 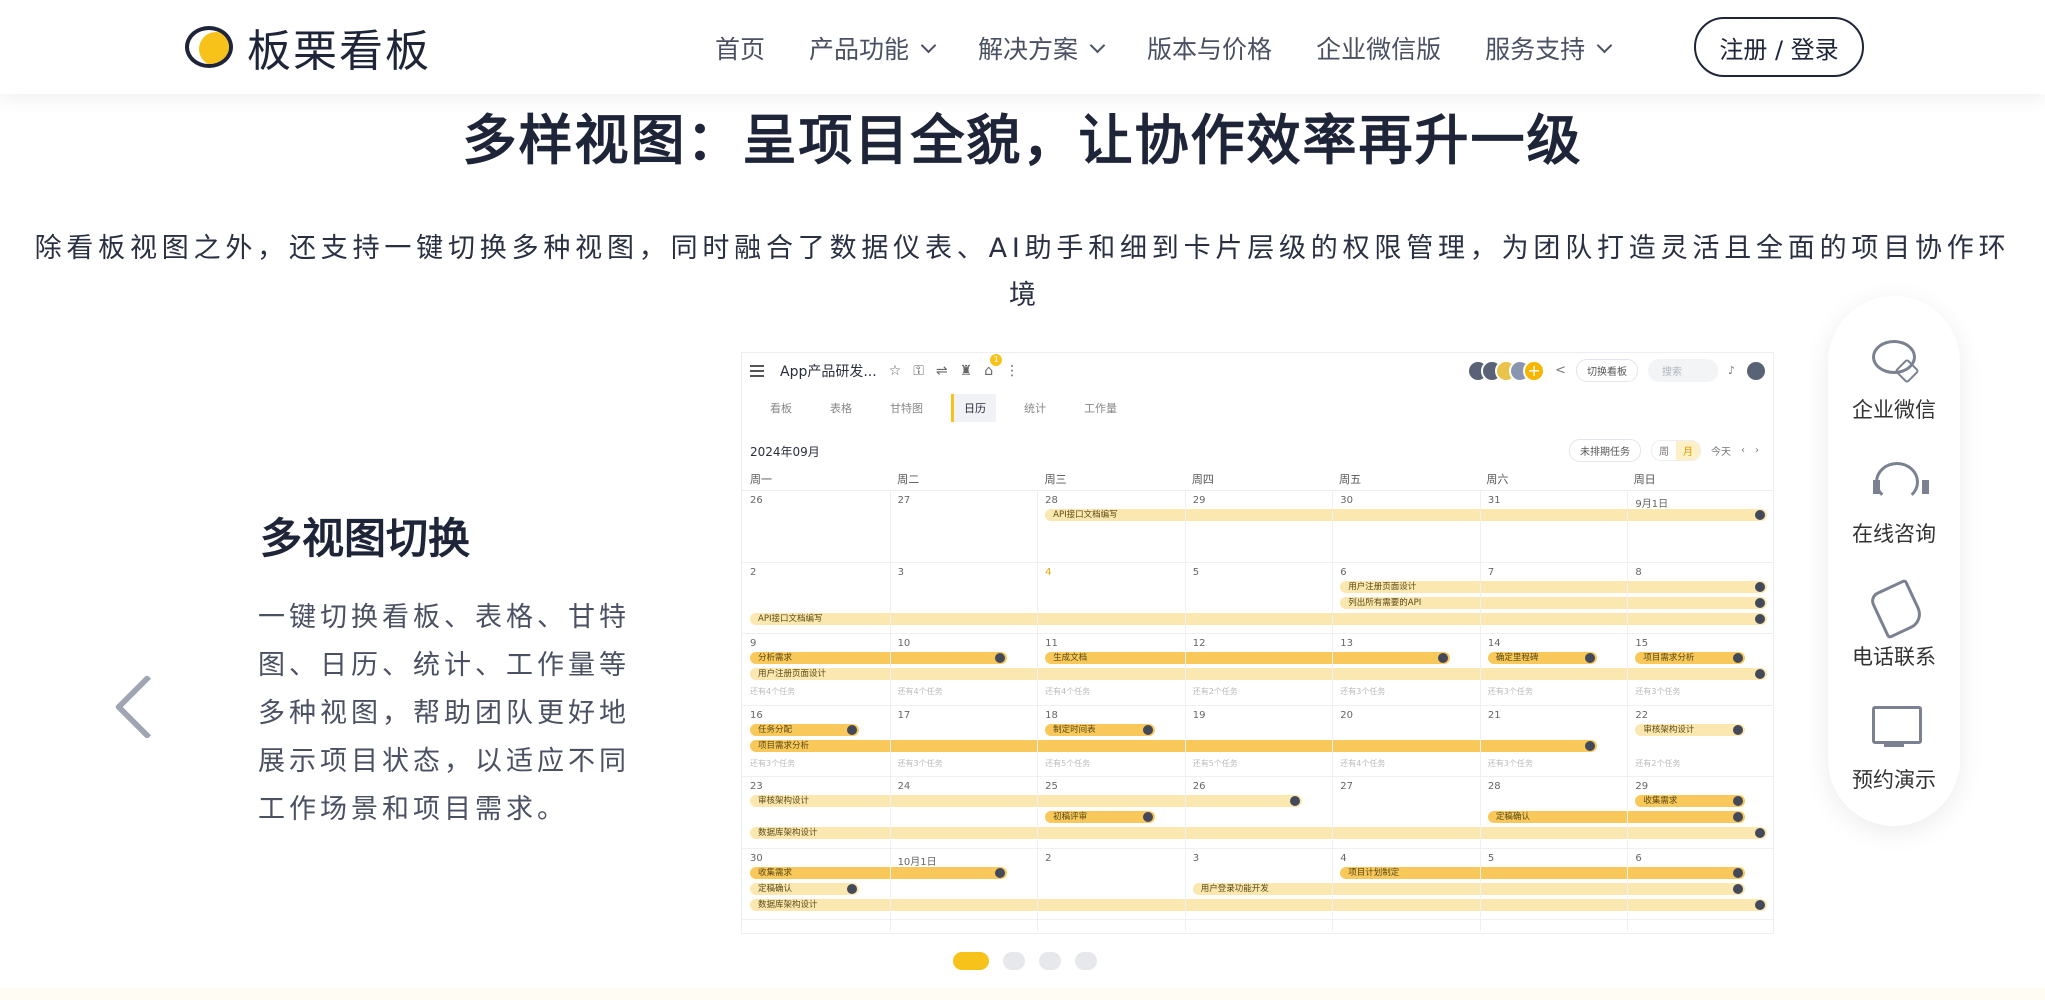 I want to click on calendar-day-number: 31, so click(x=1494, y=500).